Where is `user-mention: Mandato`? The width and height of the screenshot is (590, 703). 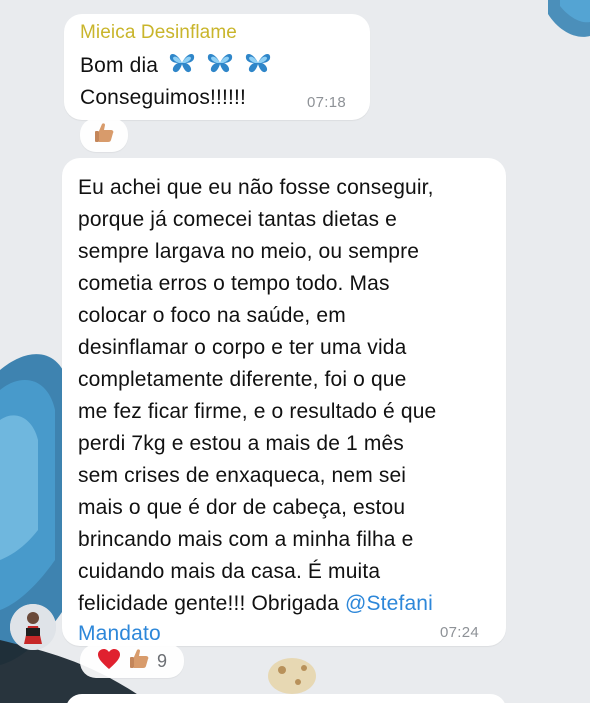 user-mention: Mandato is located at coordinates (119, 634).